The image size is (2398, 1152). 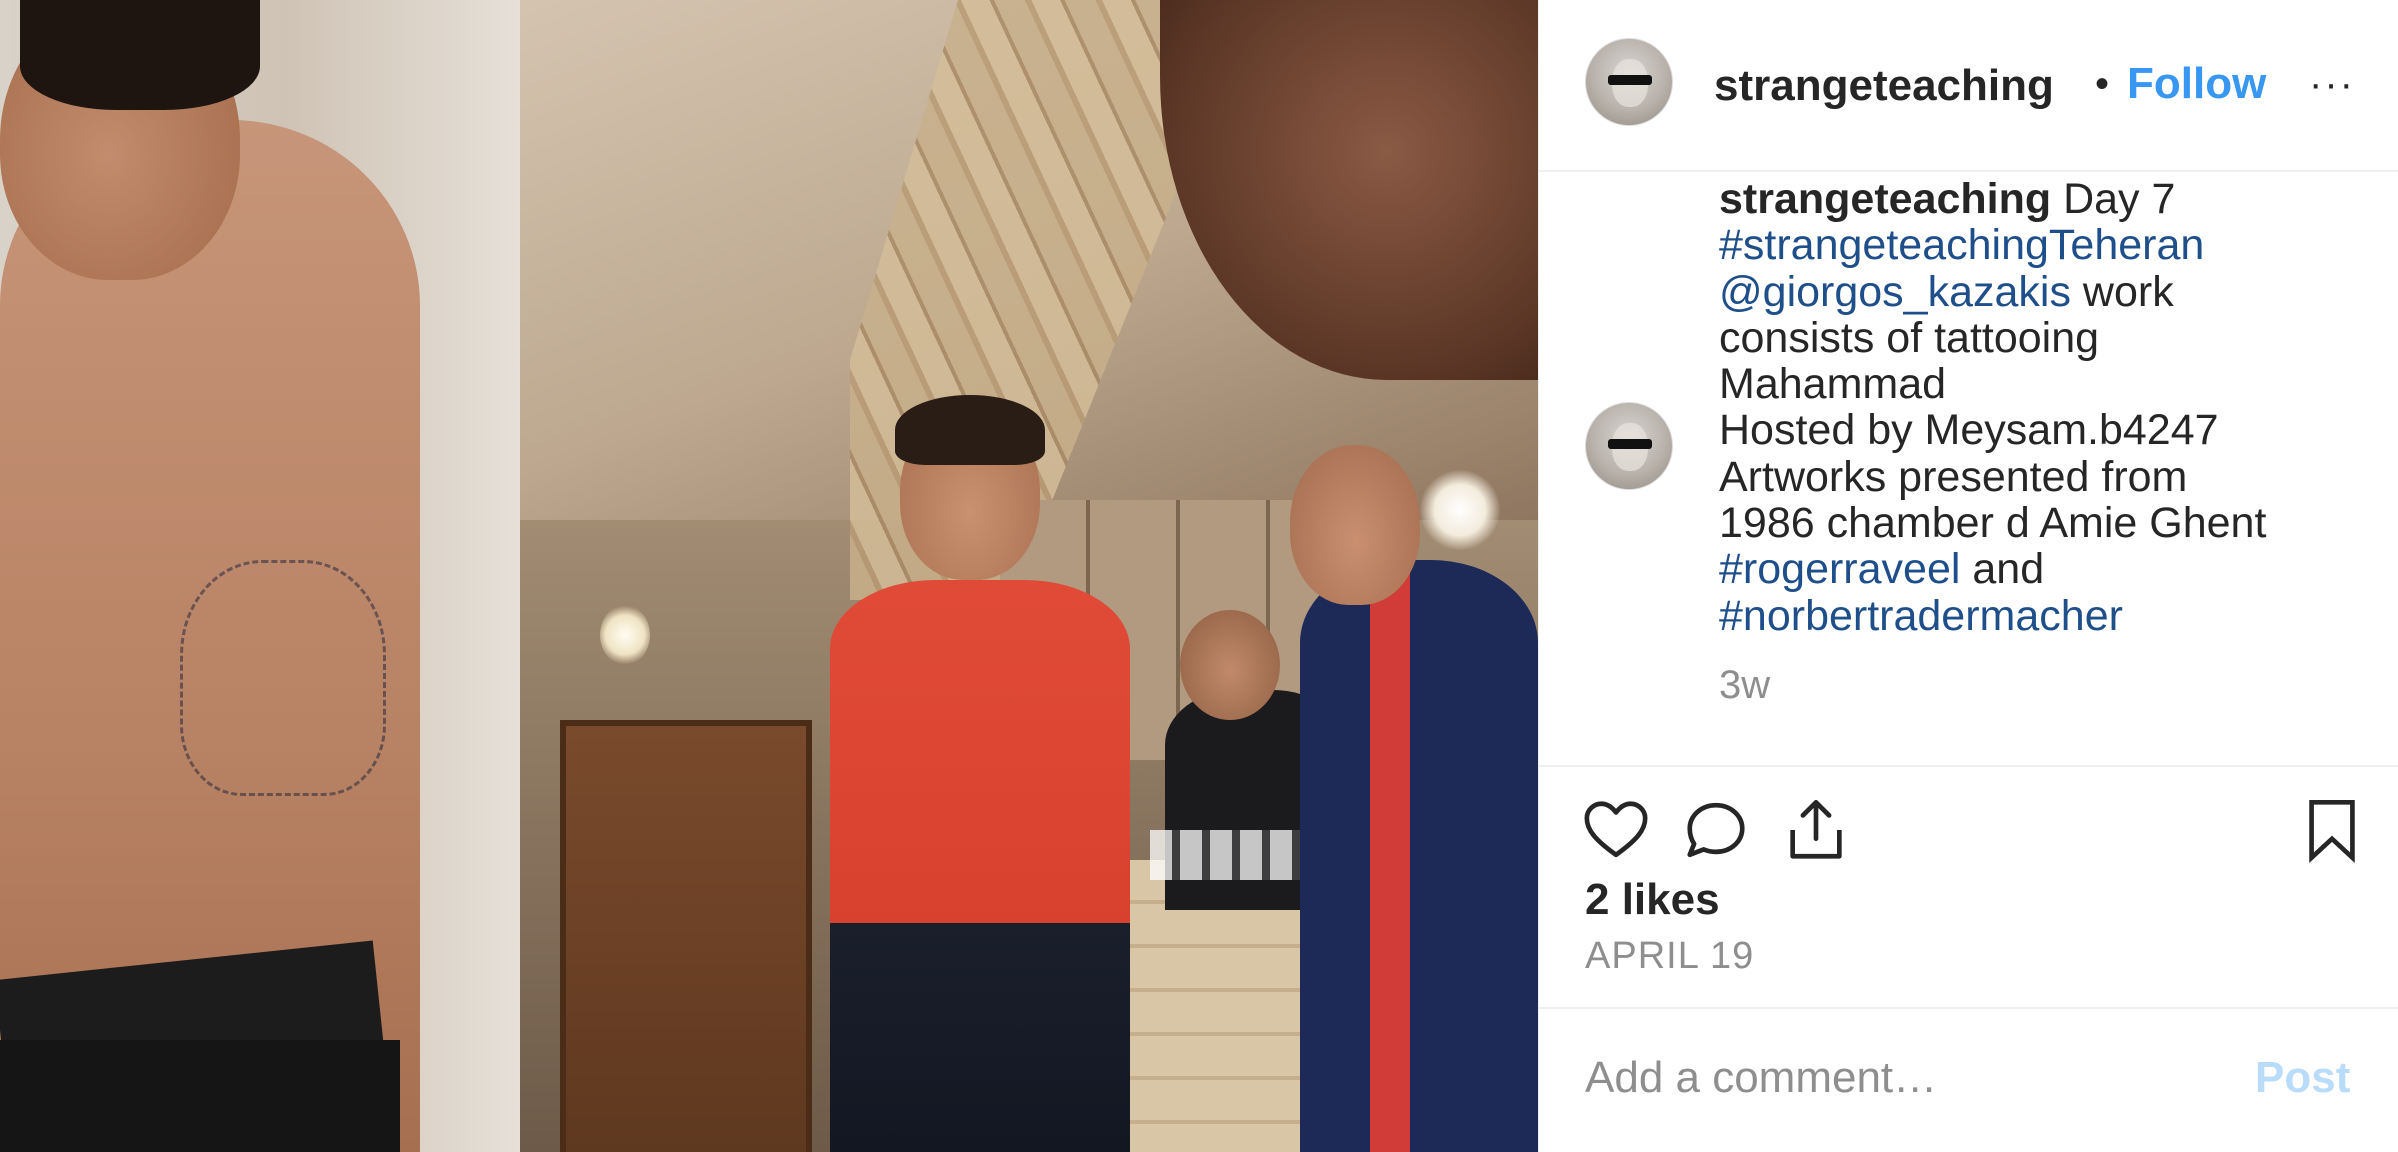 What do you see at coordinates (1652, 900) in the screenshot?
I see `likes-count: 2 likes` at bounding box center [1652, 900].